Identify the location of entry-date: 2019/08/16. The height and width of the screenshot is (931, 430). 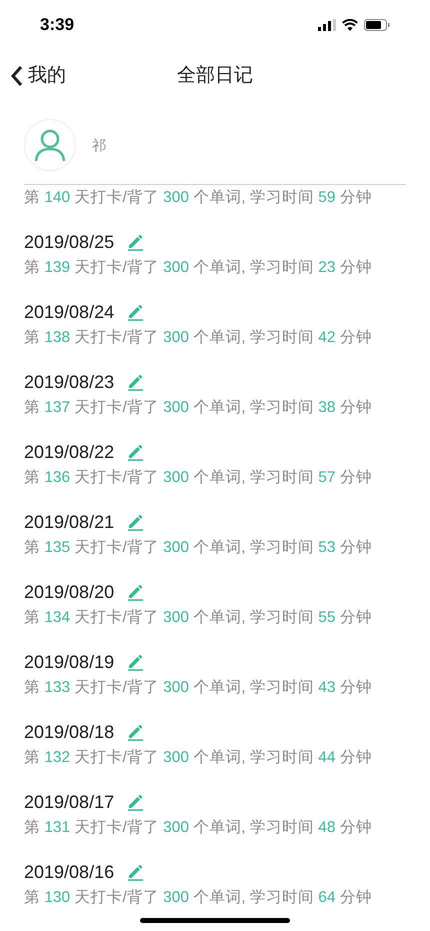
(69, 872).